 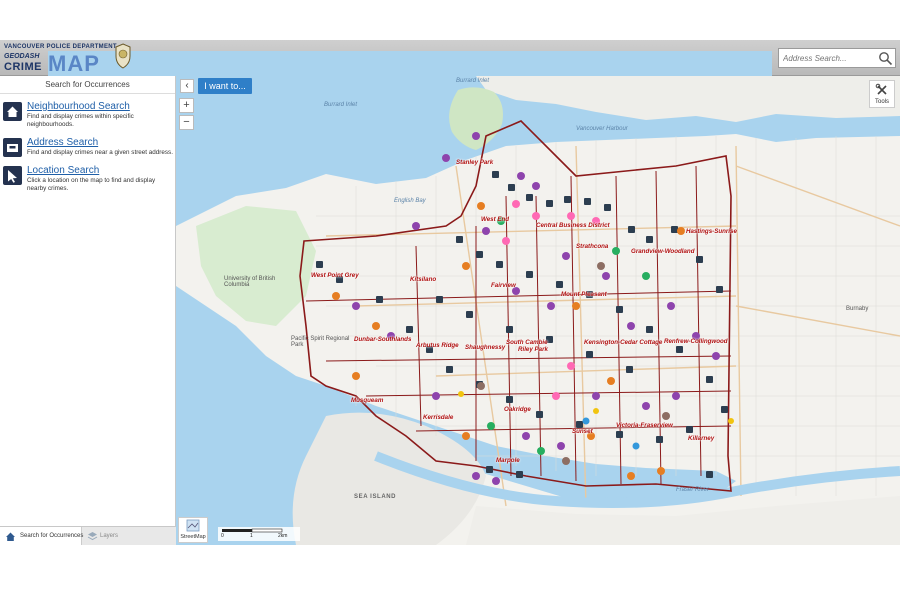 I want to click on tab-layers: Layers, so click(x=129, y=536).